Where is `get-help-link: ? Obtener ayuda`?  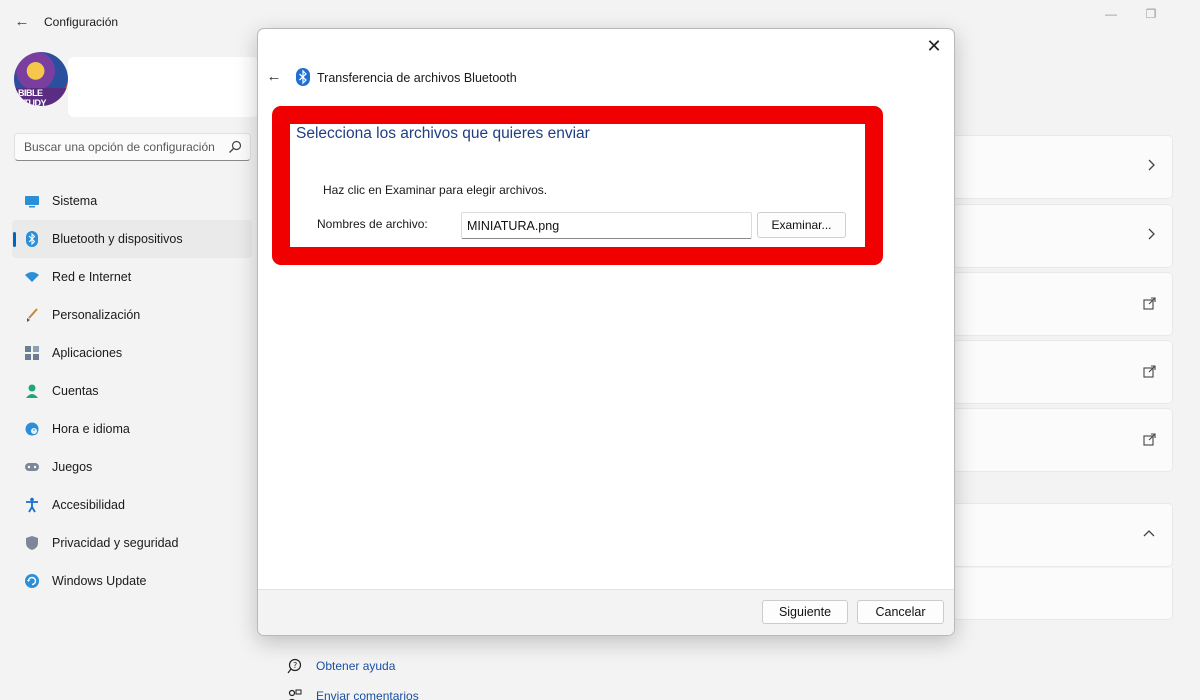 get-help-link: ? Obtener ayuda is located at coordinates (352, 666).